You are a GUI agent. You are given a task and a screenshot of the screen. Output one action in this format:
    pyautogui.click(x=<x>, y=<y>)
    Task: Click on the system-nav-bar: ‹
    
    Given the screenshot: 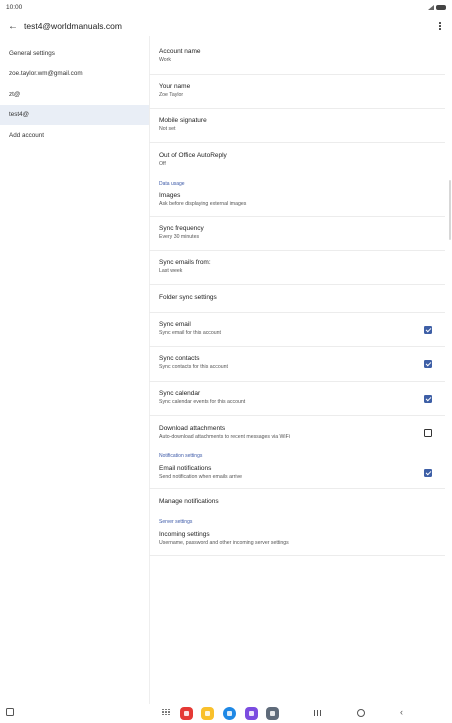 What is the action you would take?
    pyautogui.click(x=226, y=713)
    